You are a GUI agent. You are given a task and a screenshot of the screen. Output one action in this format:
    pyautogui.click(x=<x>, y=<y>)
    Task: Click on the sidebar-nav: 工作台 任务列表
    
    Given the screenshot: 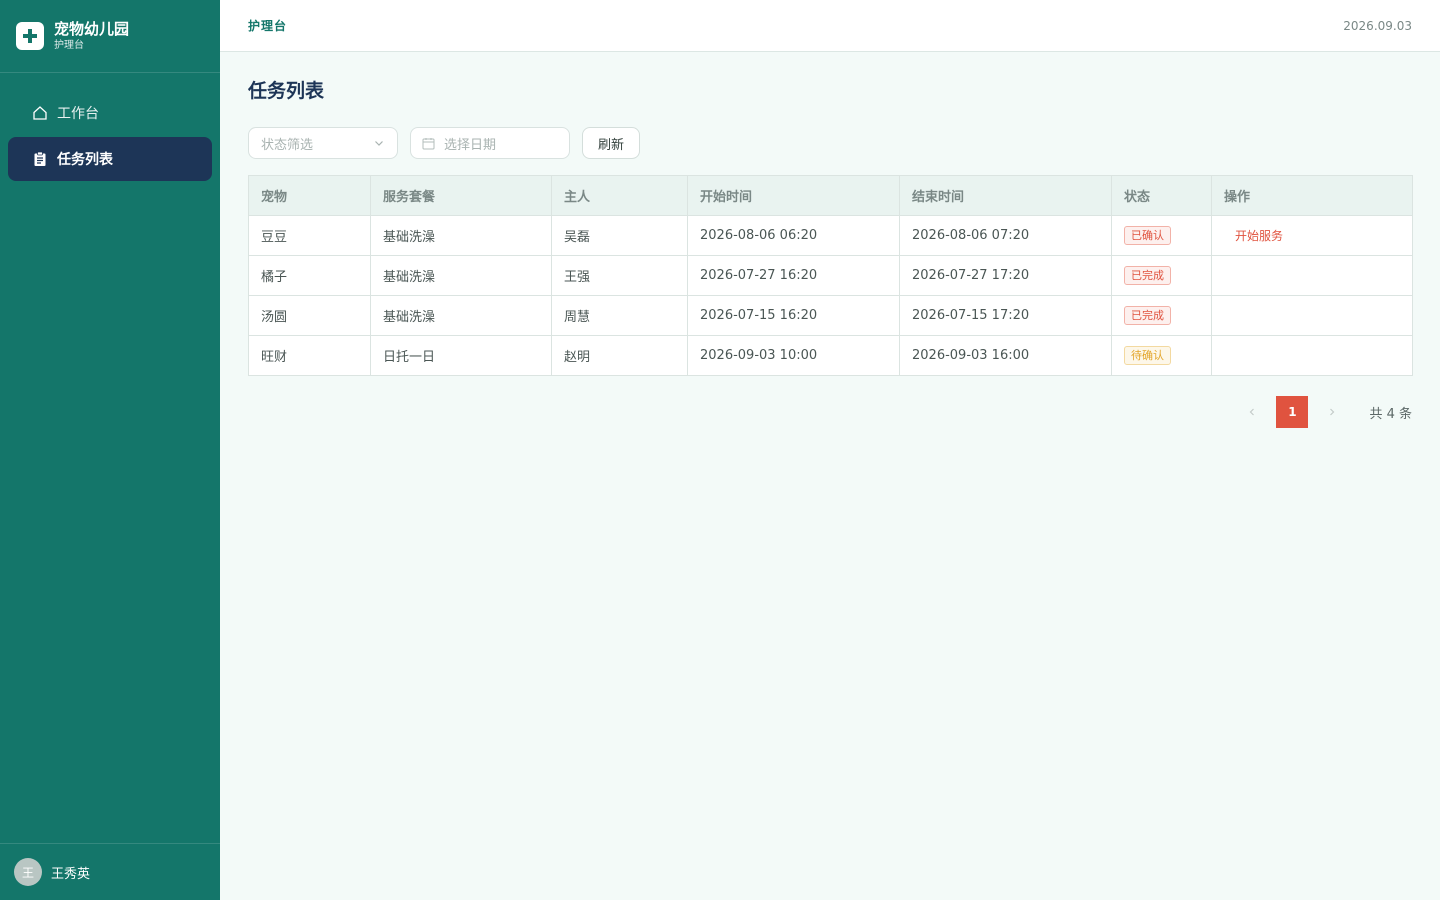 What is the action you would take?
    pyautogui.click(x=110, y=127)
    